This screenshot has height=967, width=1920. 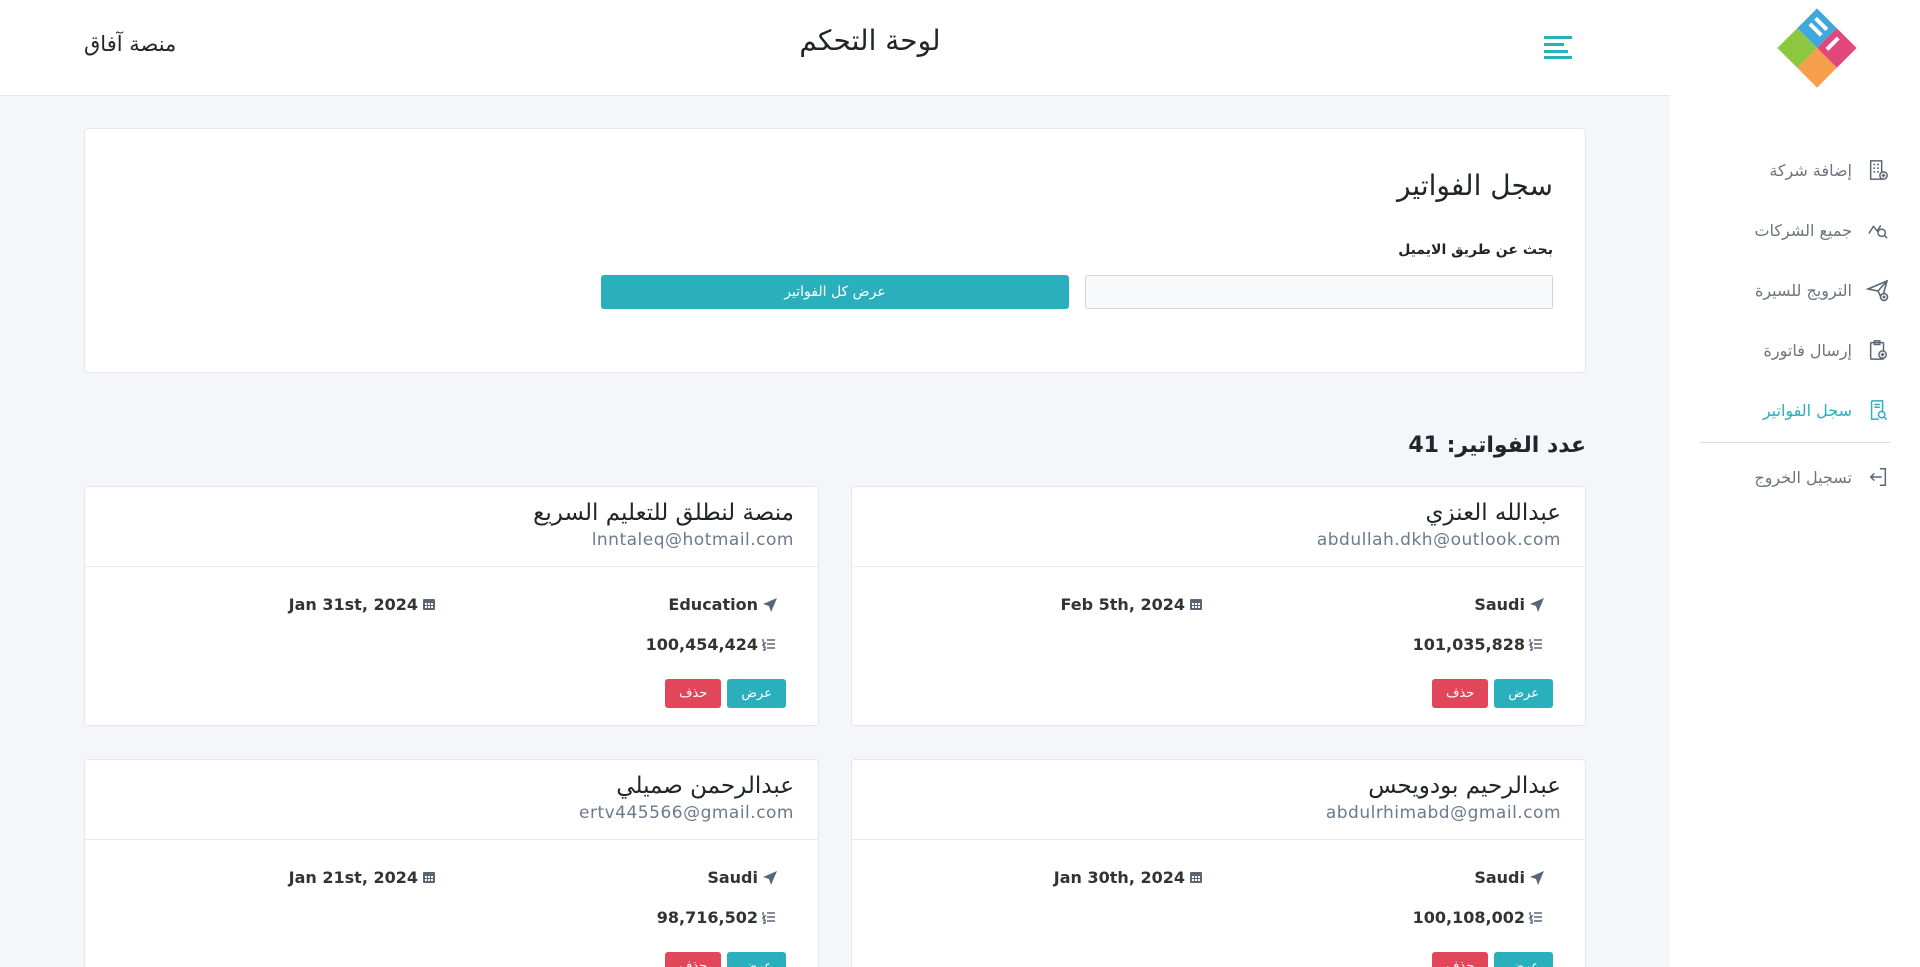 I want to click on companies-search-icon, so click(x=1878, y=230).